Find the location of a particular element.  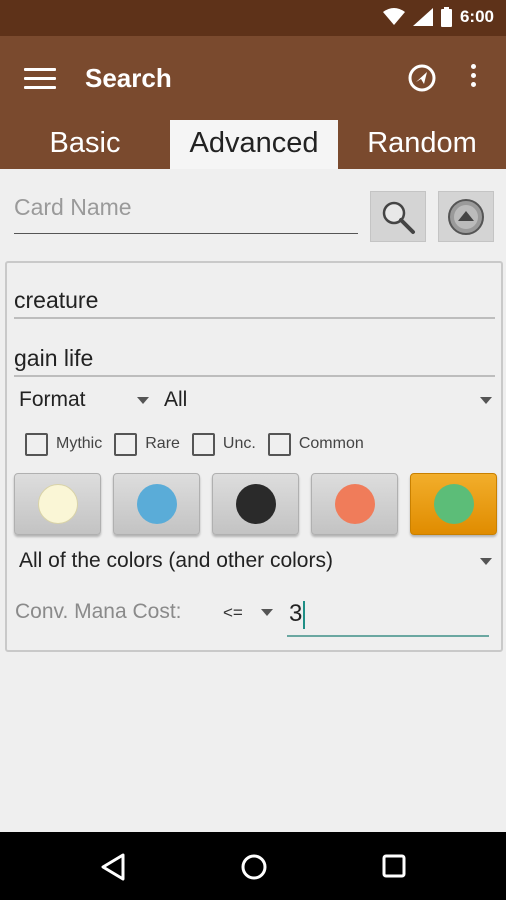

color-green-button is located at coordinates (453, 504).